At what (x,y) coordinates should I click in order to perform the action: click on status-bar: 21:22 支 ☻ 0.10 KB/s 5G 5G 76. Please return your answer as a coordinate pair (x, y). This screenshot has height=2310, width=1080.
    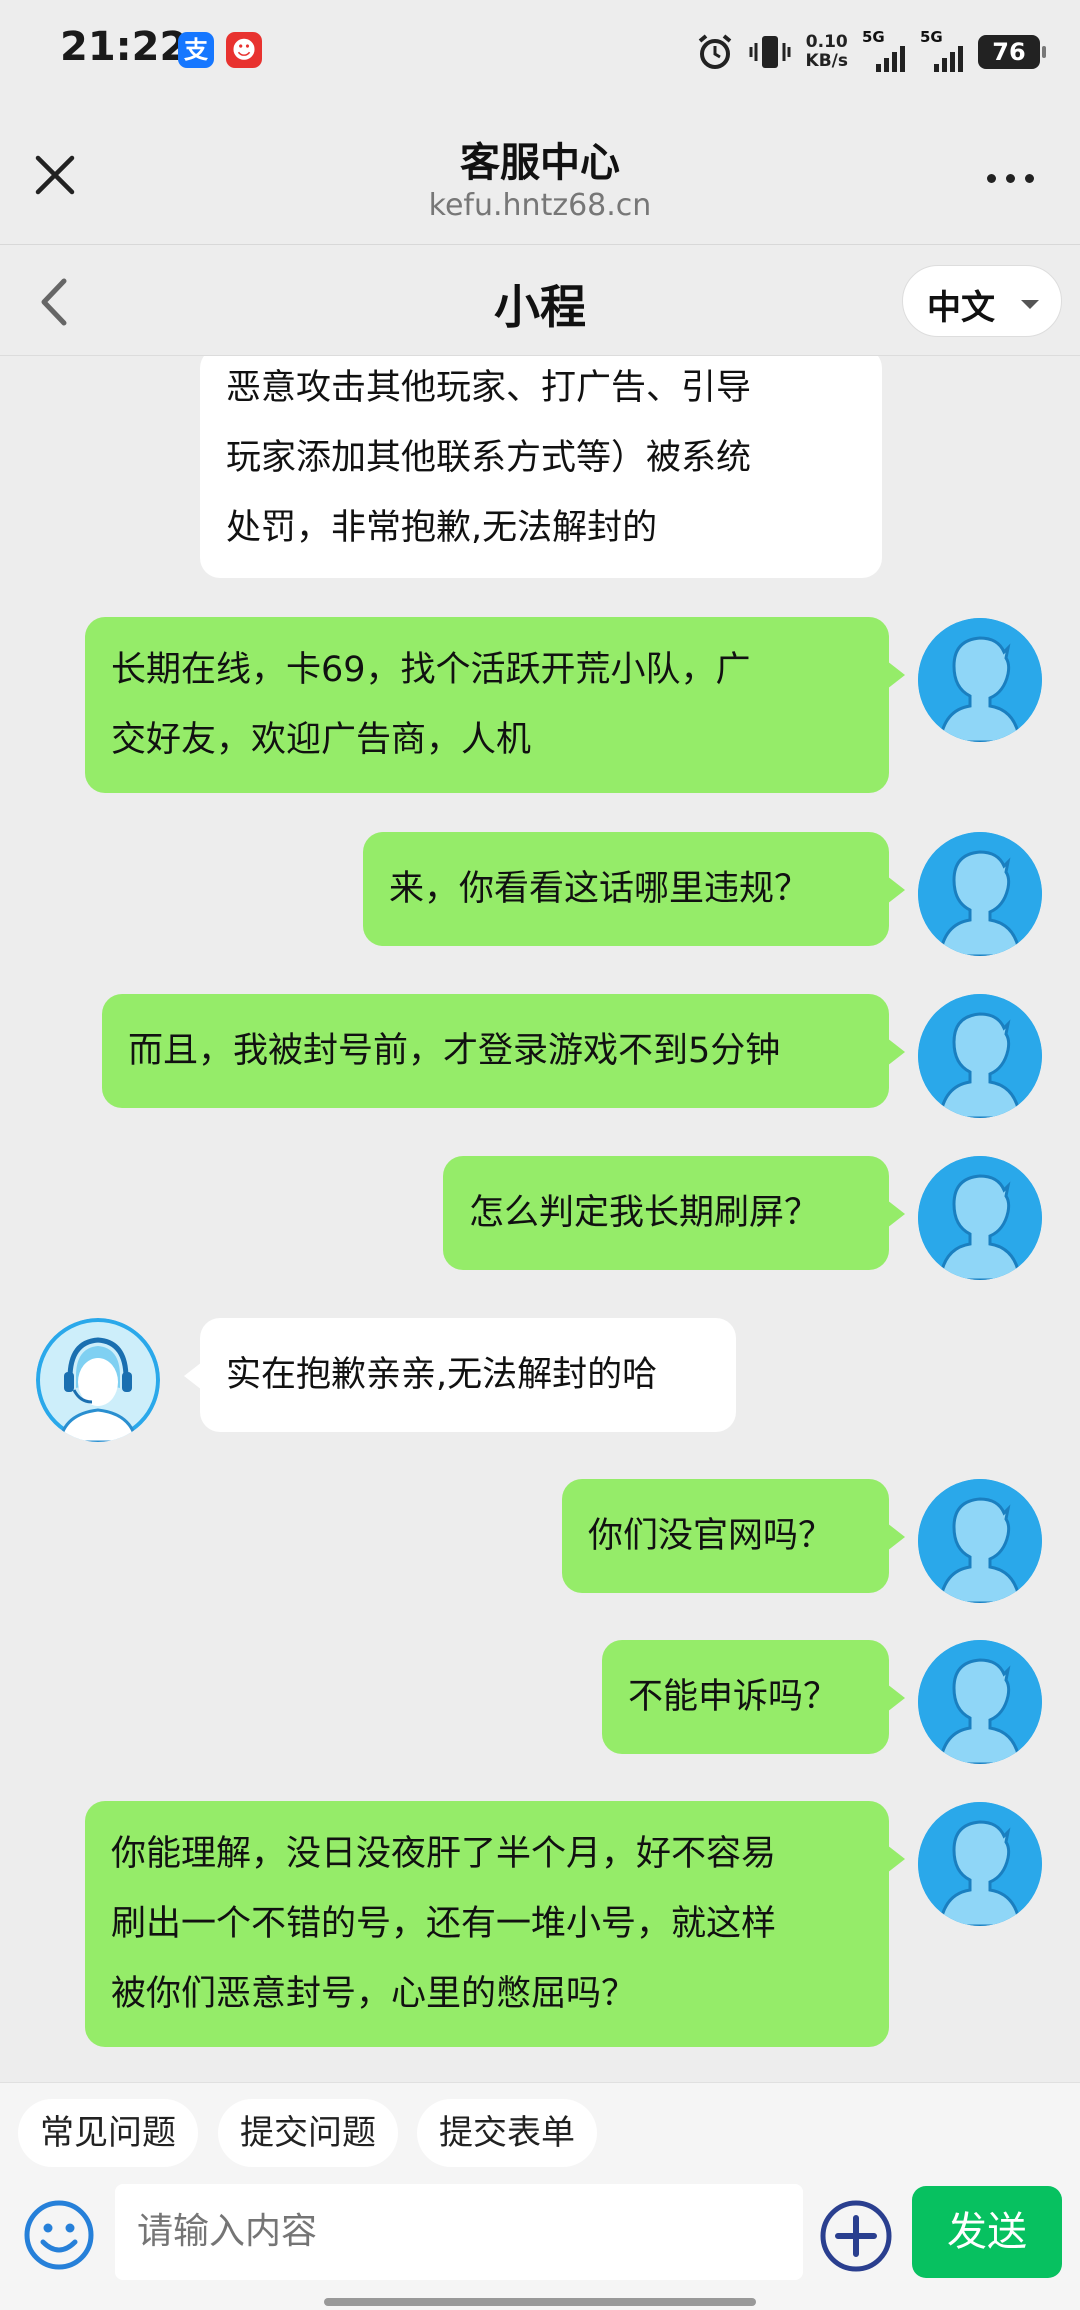
    Looking at the image, I should click on (540, 50).